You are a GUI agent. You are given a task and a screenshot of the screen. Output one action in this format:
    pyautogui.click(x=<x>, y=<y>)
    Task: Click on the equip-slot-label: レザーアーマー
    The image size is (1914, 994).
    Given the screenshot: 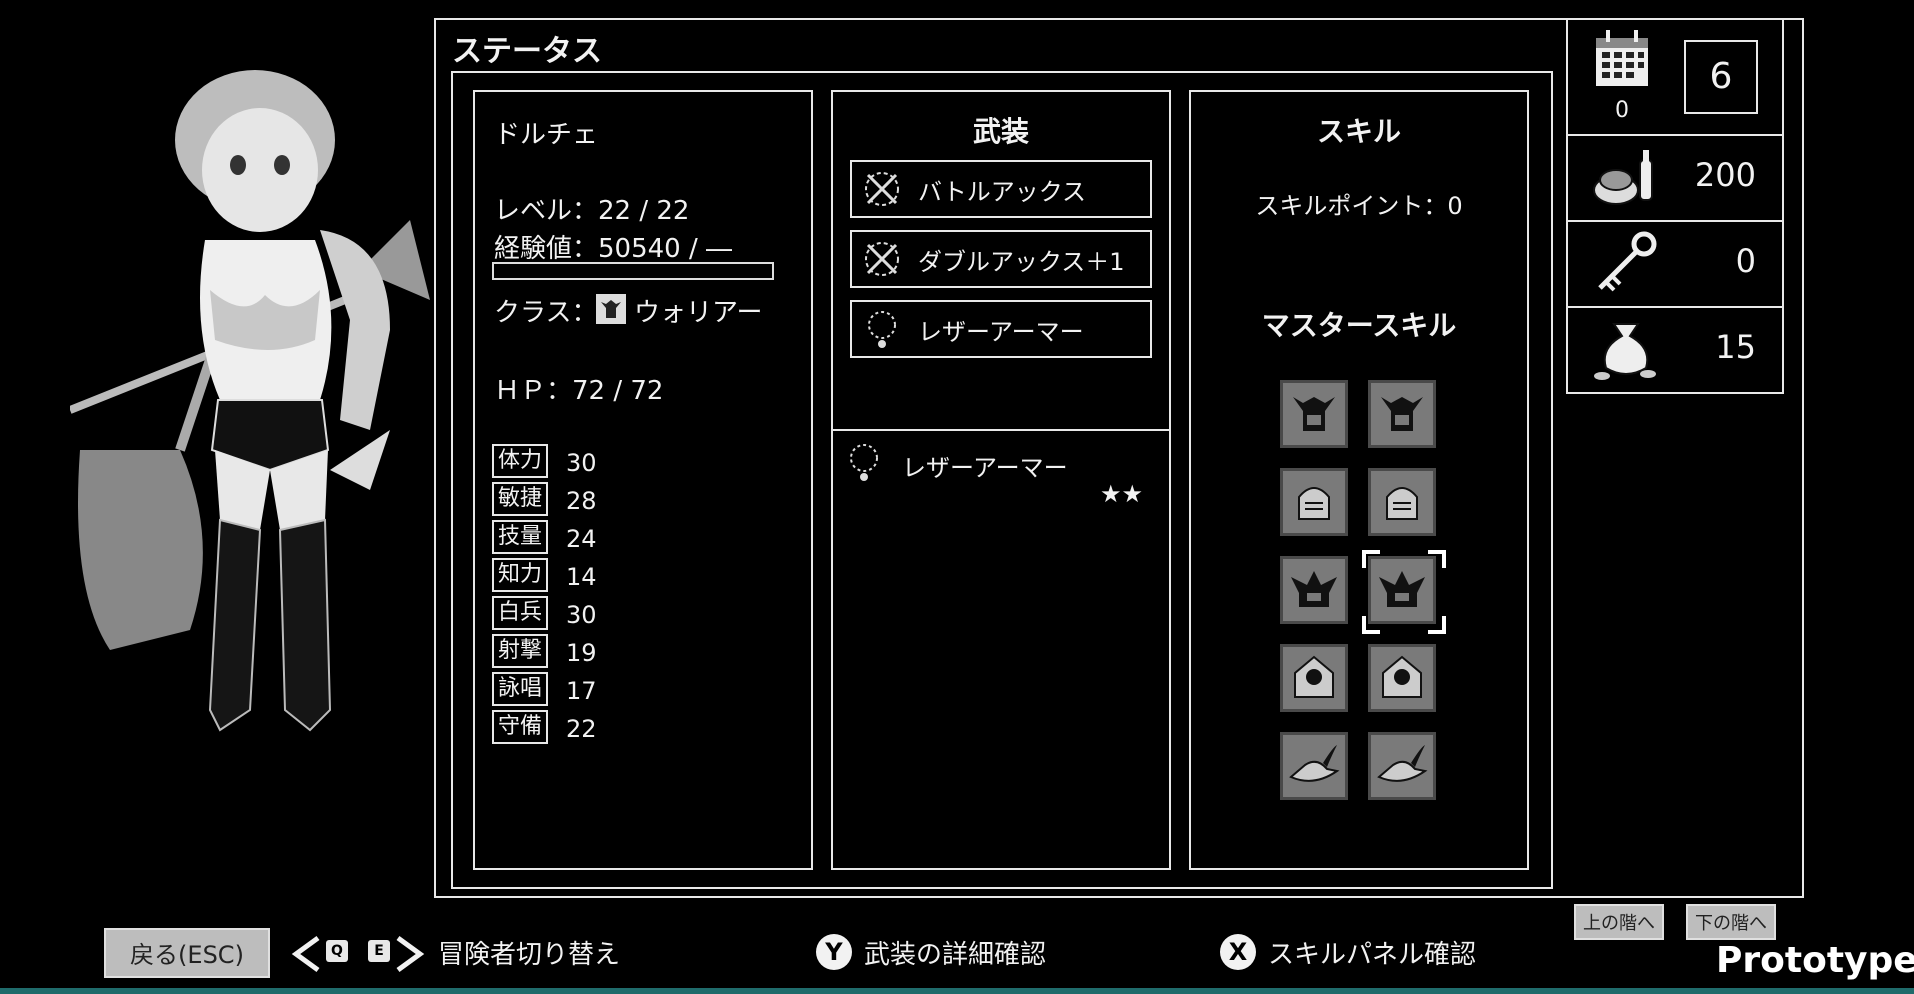 What is the action you would take?
    pyautogui.click(x=1001, y=331)
    